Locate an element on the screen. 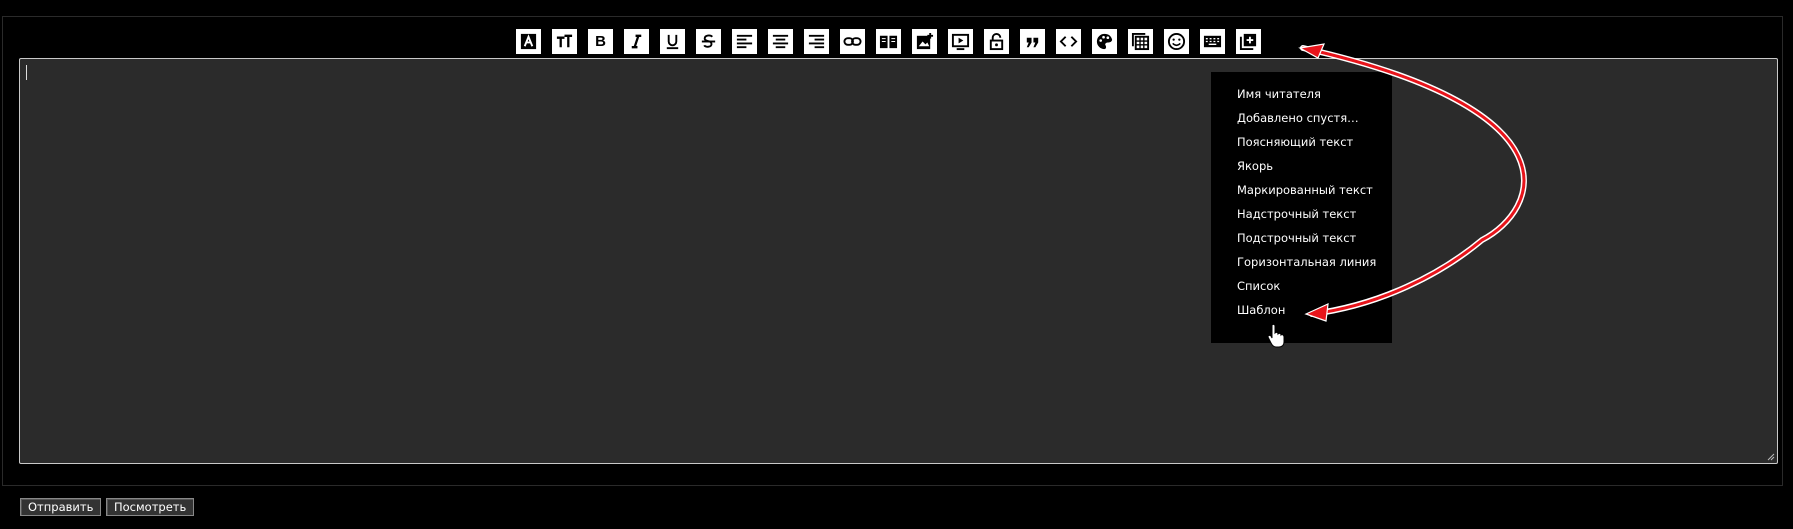  lock-icon is located at coordinates (996, 41).